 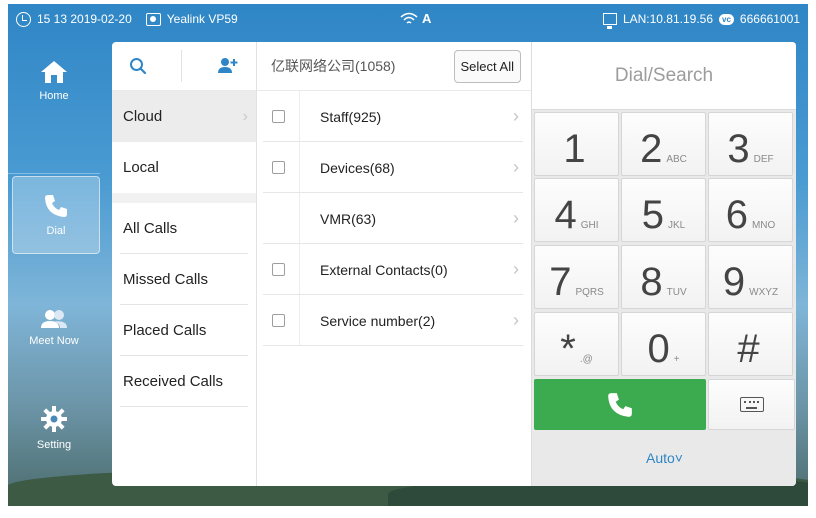 I want to click on key-digit: 1, so click(x=574, y=149).